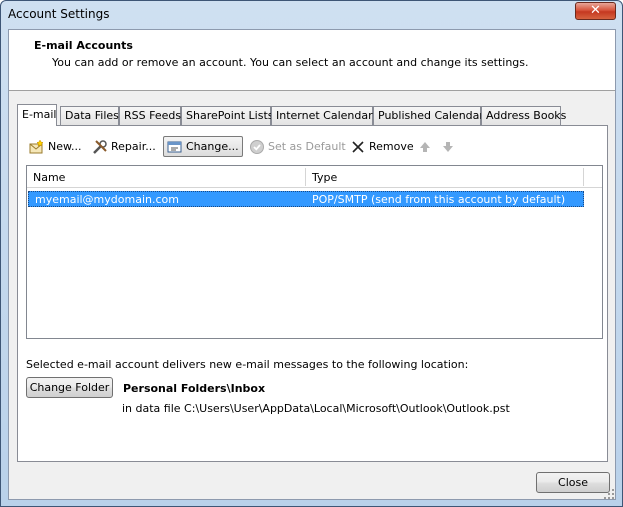 The image size is (623, 507). I want to click on title-bar: Account Settings ✕, so click(311, 15).